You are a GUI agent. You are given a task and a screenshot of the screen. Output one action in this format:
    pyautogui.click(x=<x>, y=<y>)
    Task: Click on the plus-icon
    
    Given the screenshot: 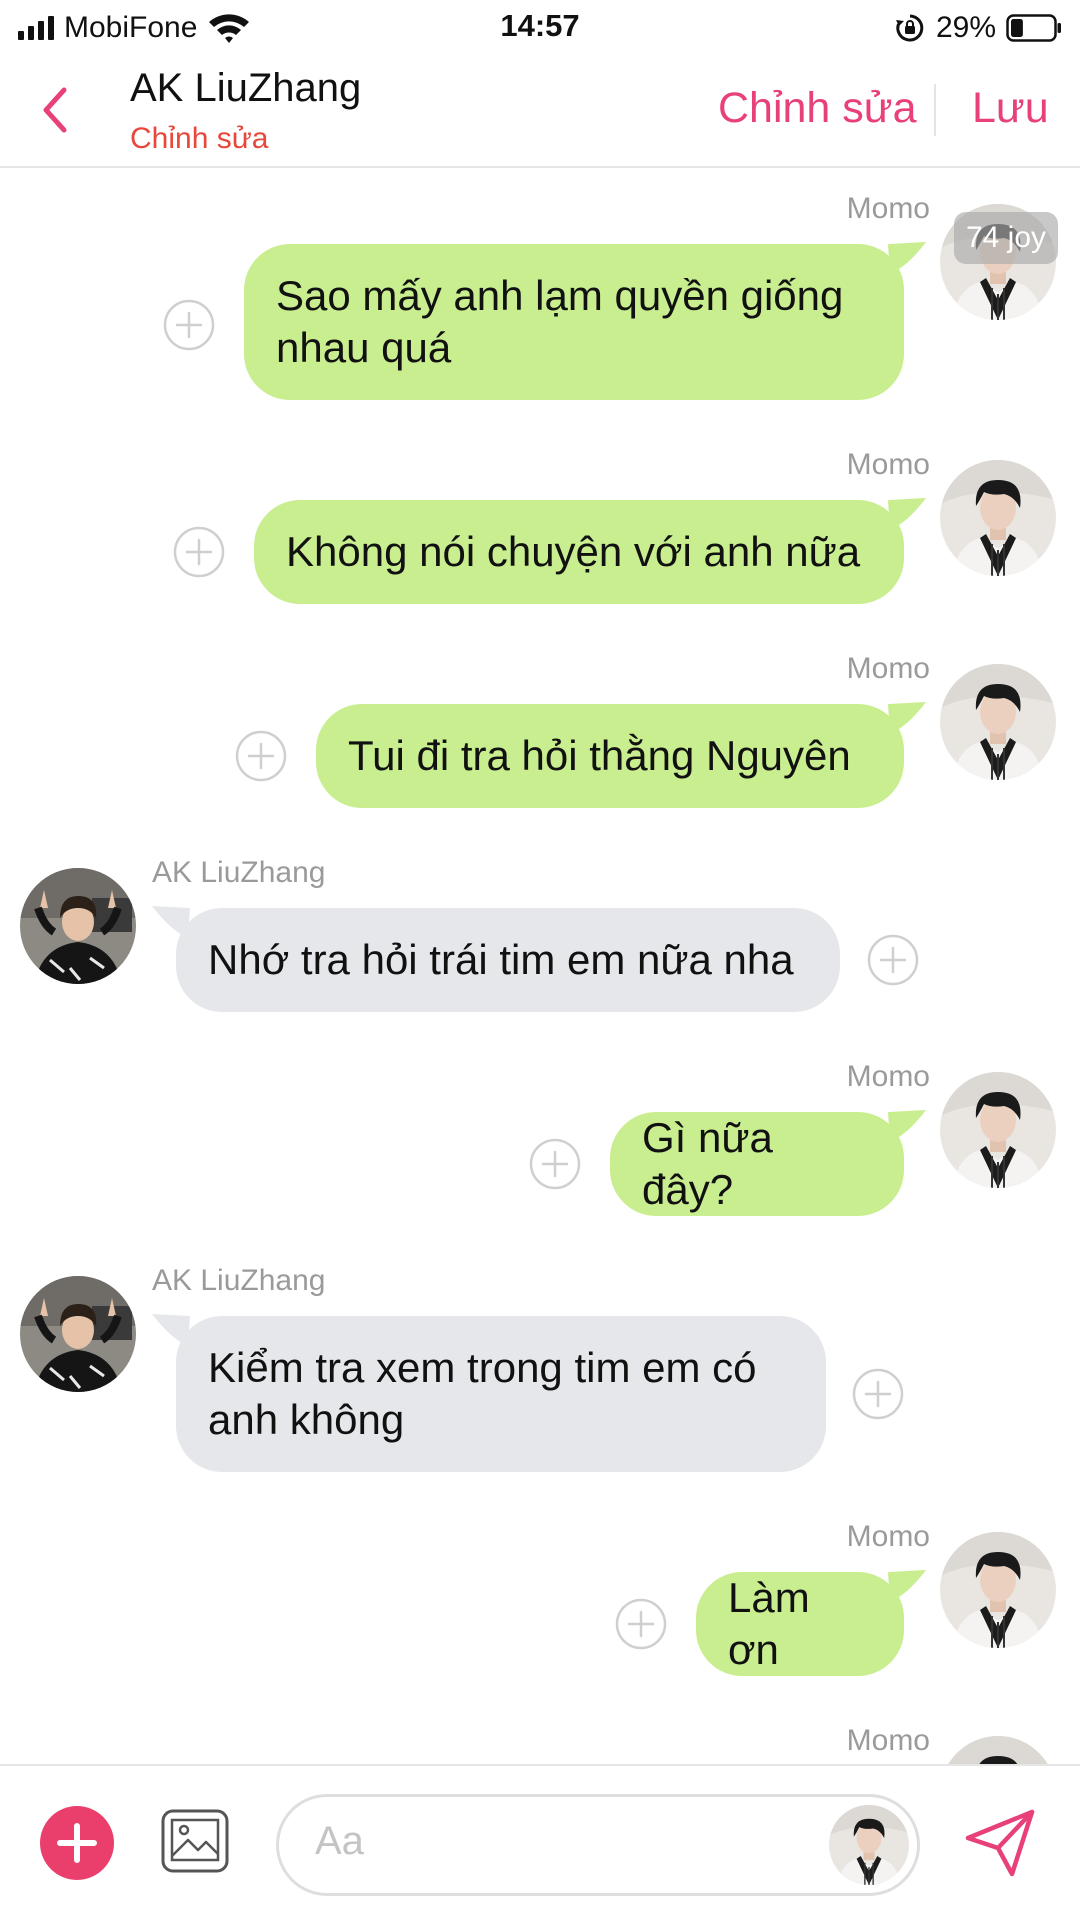 What is the action you would take?
    pyautogui.click(x=77, y=1843)
    